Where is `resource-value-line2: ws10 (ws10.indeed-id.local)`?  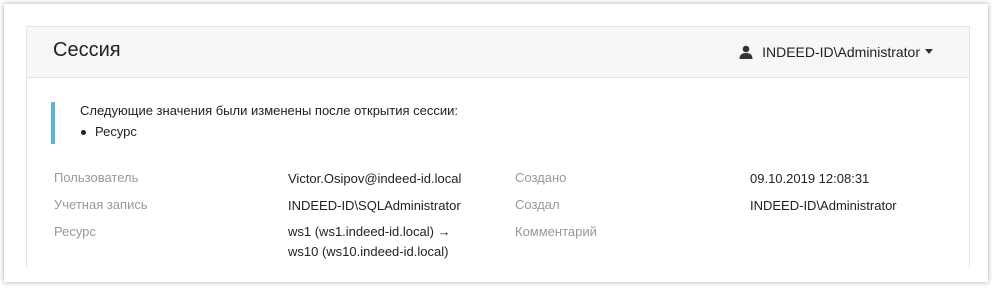 resource-value-line2: ws10 (ws10.indeed-id.local) is located at coordinates (368, 251).